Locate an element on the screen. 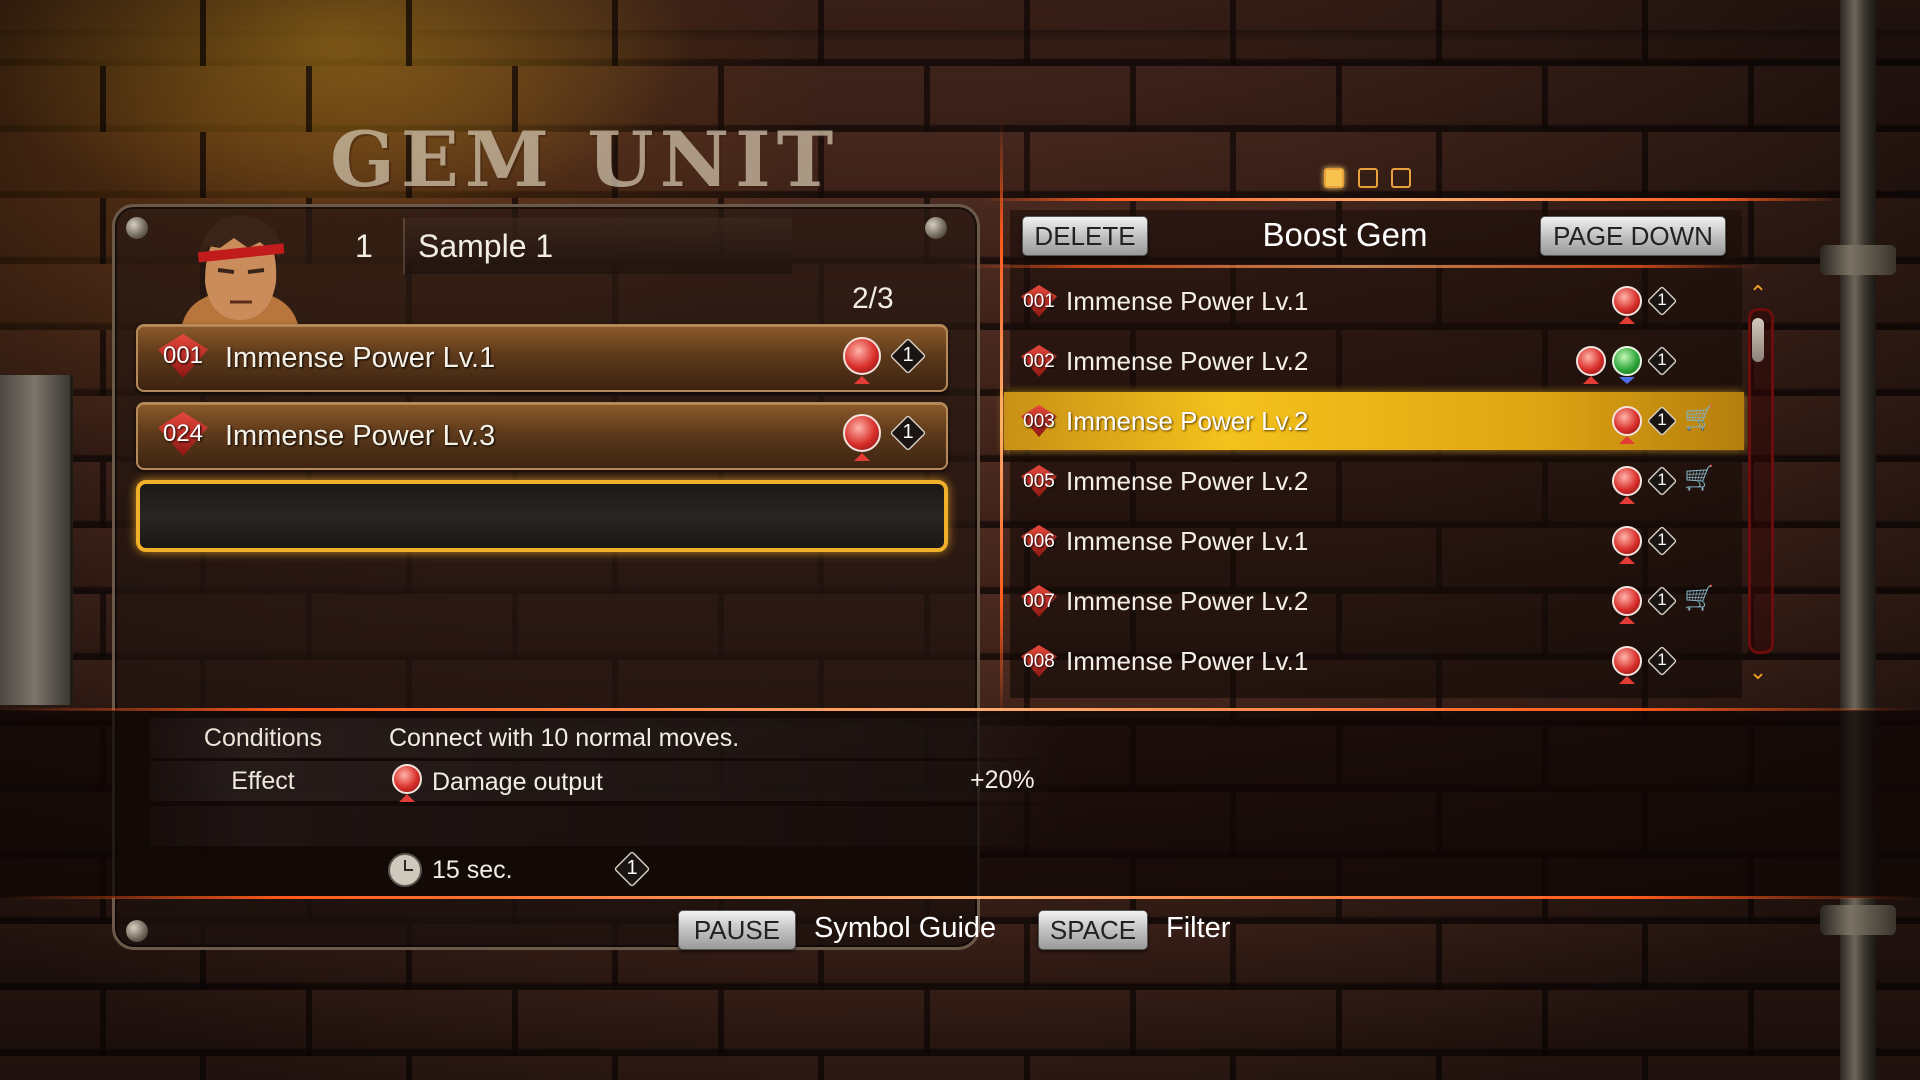 The height and width of the screenshot is (1080, 1920). duration-text: 15 sec. is located at coordinates (472, 870).